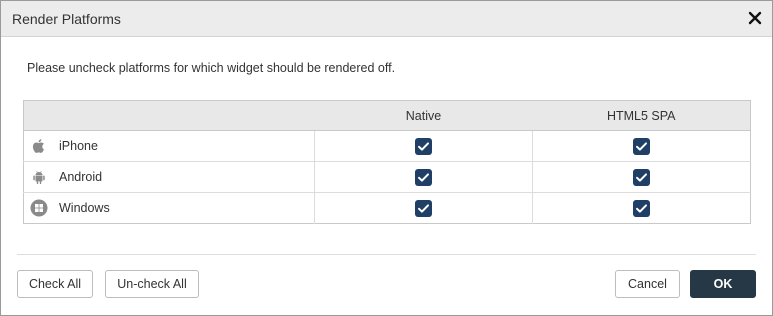  I want to click on table-row: Android, so click(387, 177).